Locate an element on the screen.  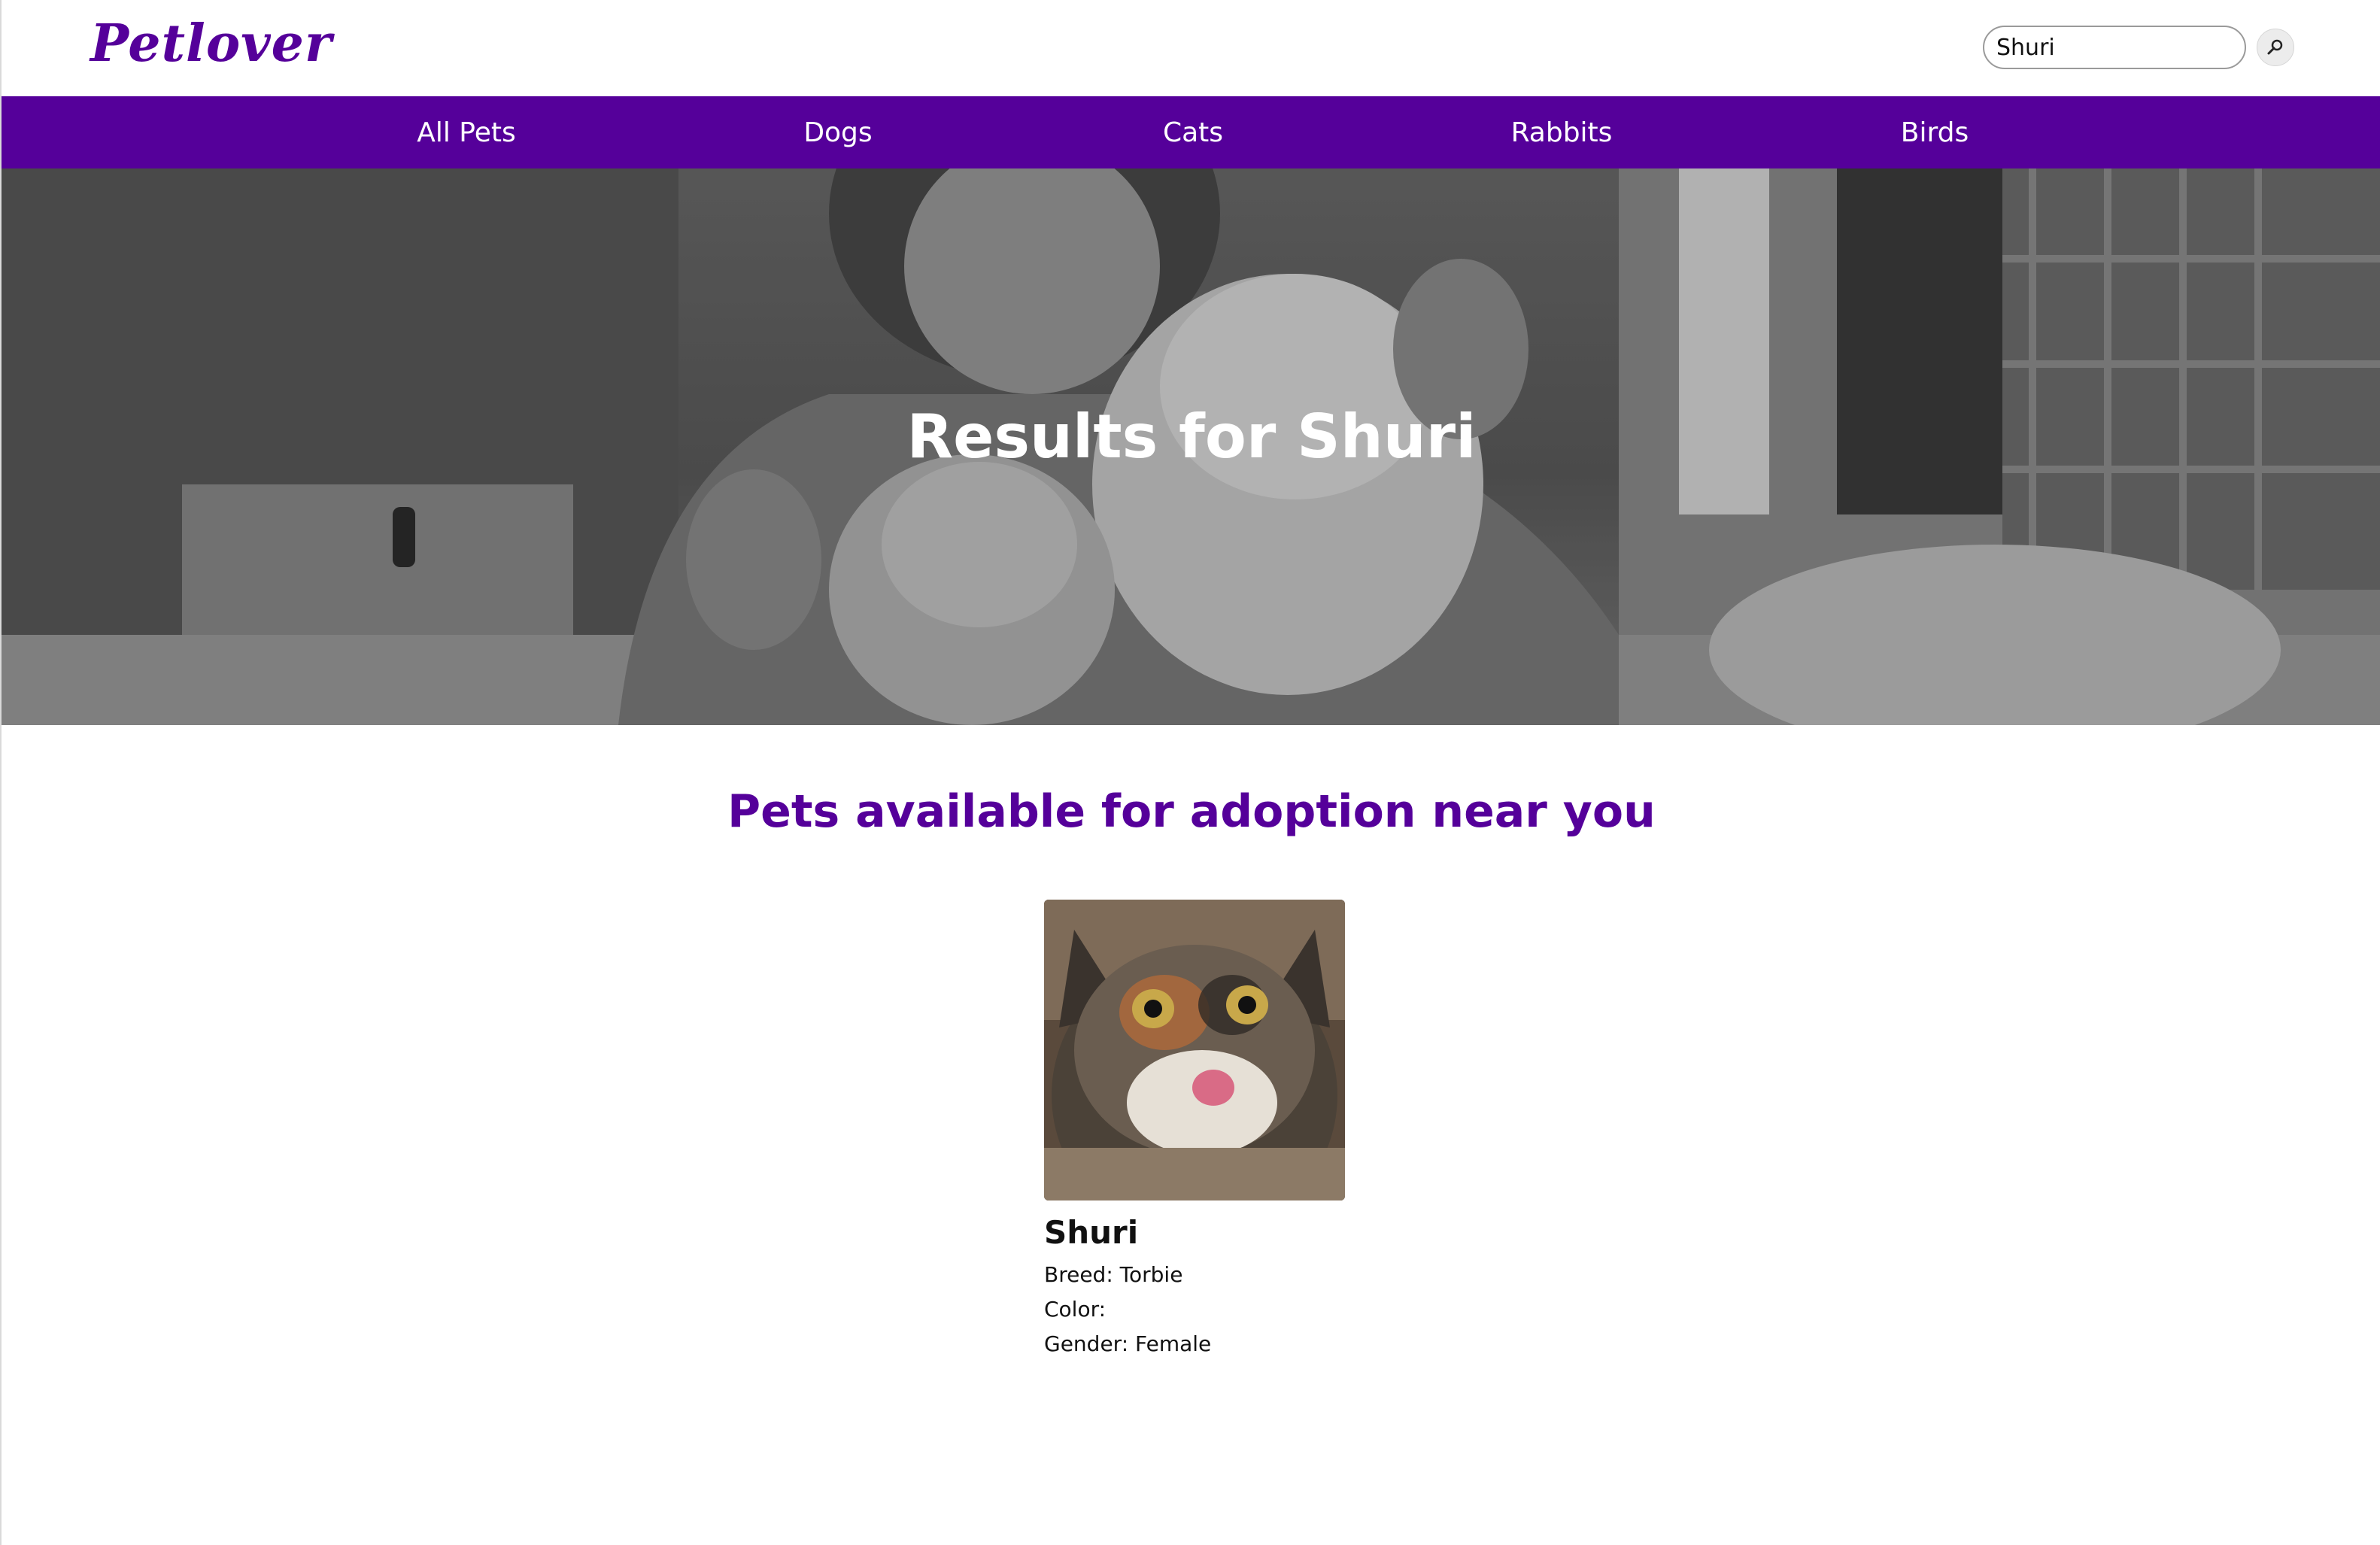
magnifier-icon is located at coordinates (2275, 47).